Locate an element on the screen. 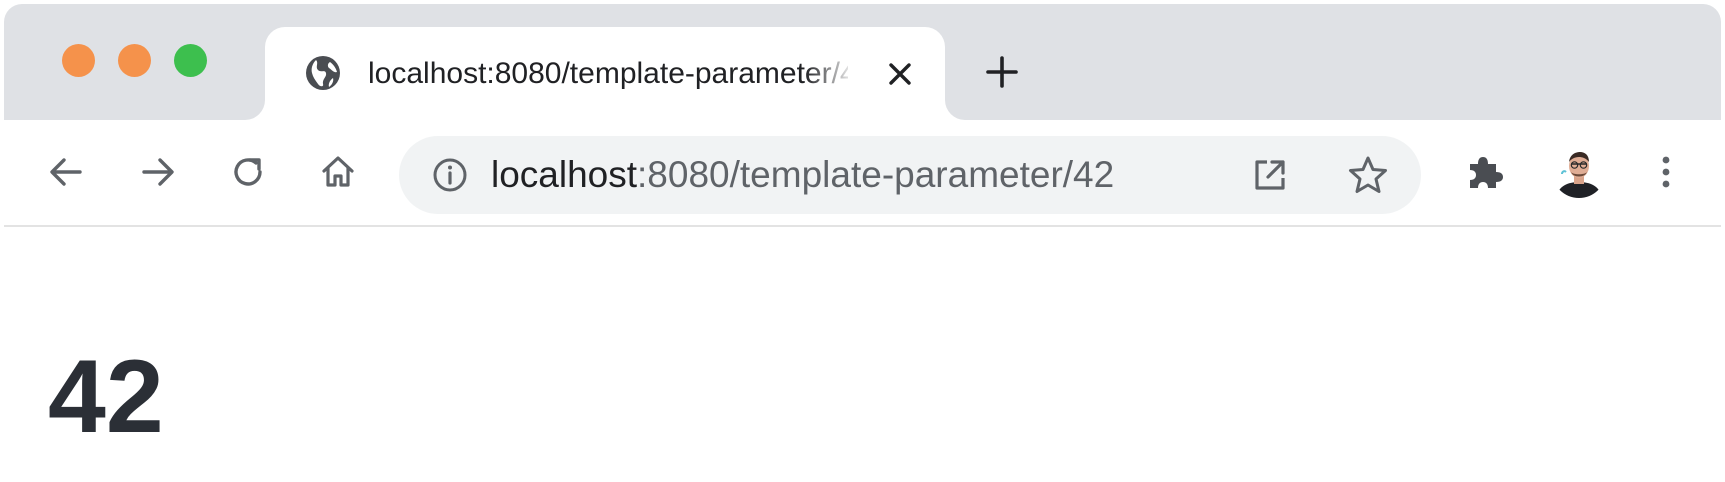 The height and width of the screenshot is (482, 1725). star-icon is located at coordinates (1368, 175).